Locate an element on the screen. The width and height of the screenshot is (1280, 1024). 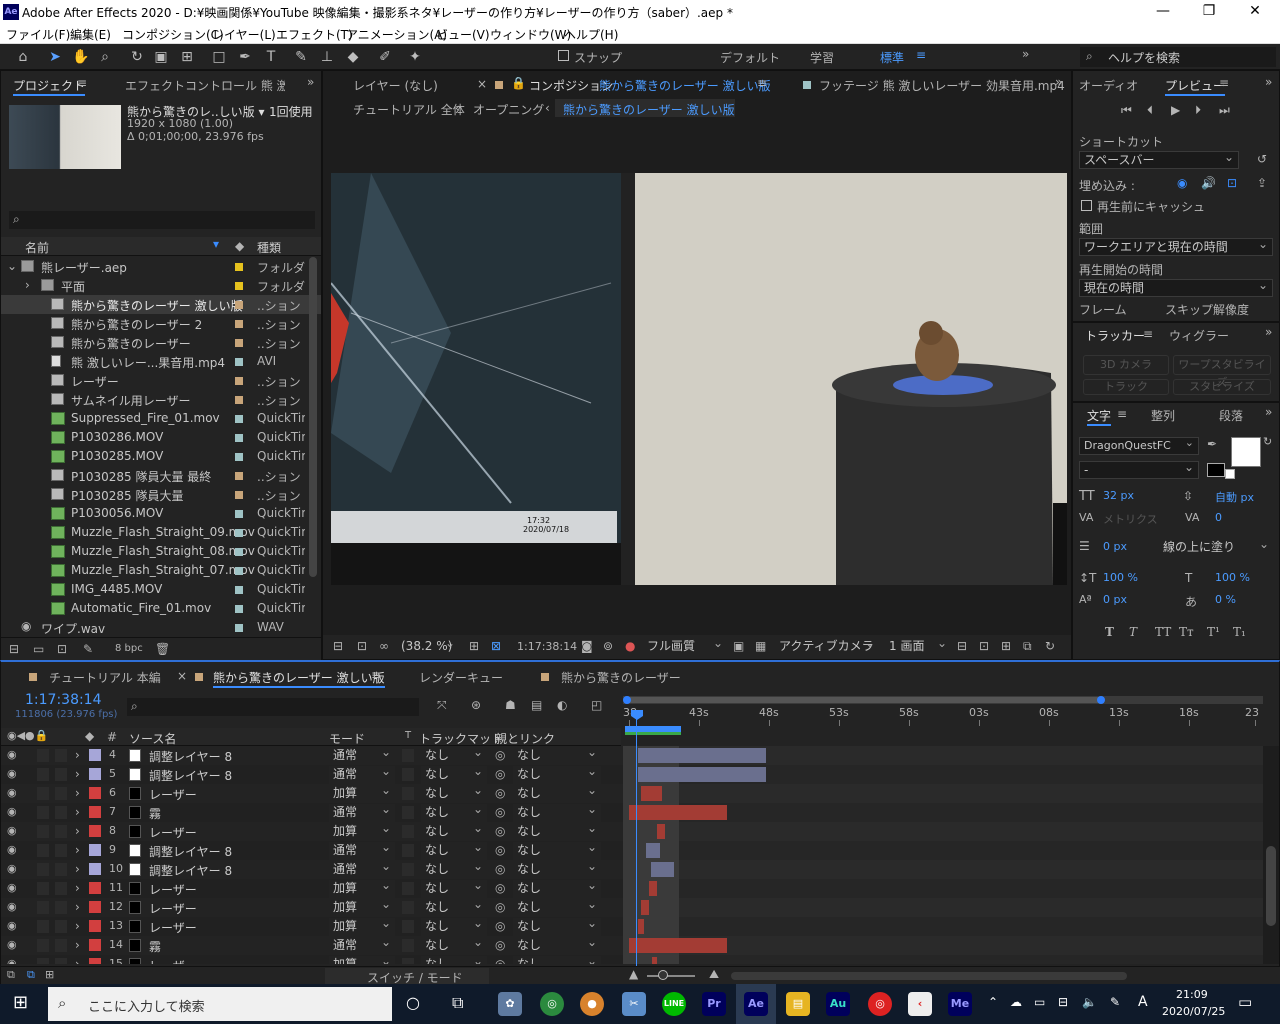
eraser-tool-icon: ◆ is located at coordinates (353, 57).